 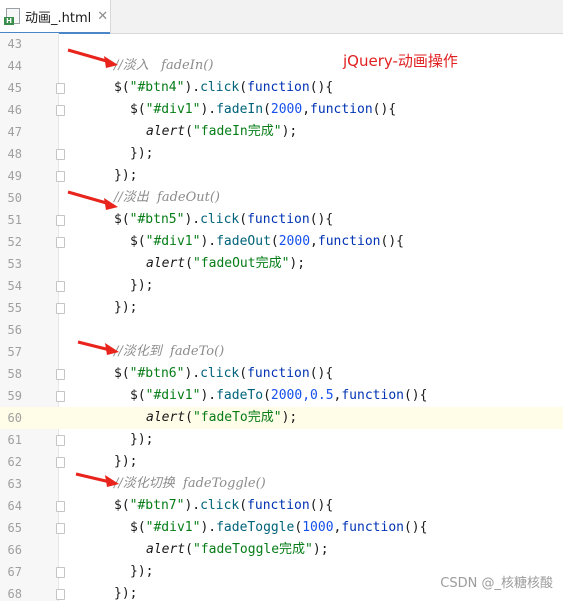 What do you see at coordinates (496, 583) in the screenshot?
I see `watermark: CSDN @_核糖核酸` at bounding box center [496, 583].